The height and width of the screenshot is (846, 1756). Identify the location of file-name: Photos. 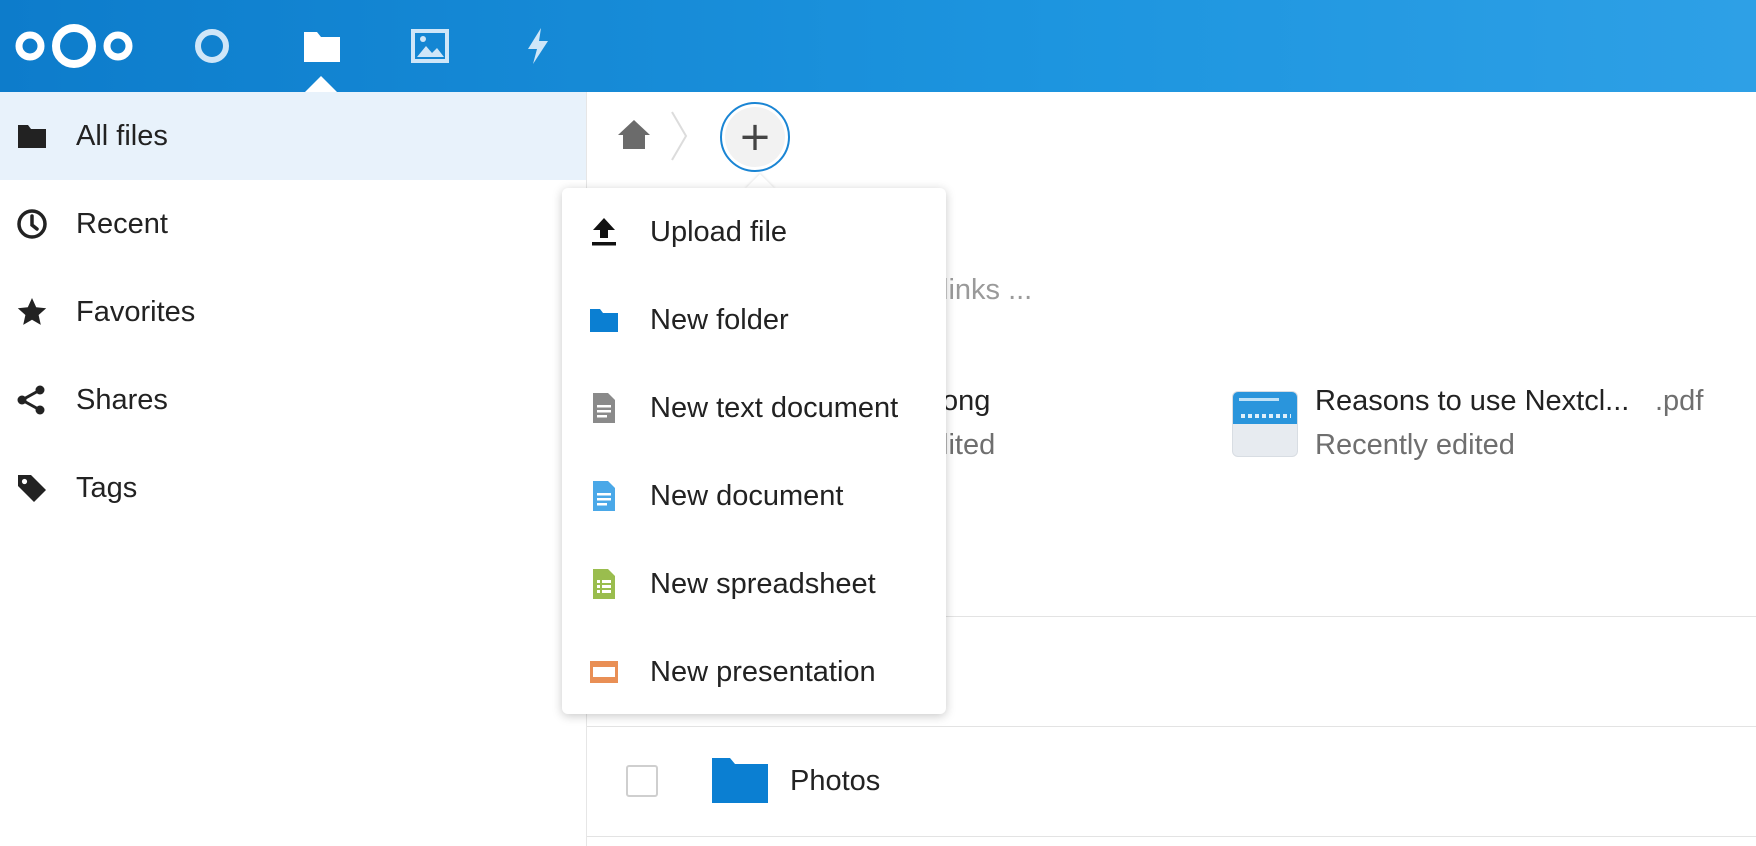
(835, 781).